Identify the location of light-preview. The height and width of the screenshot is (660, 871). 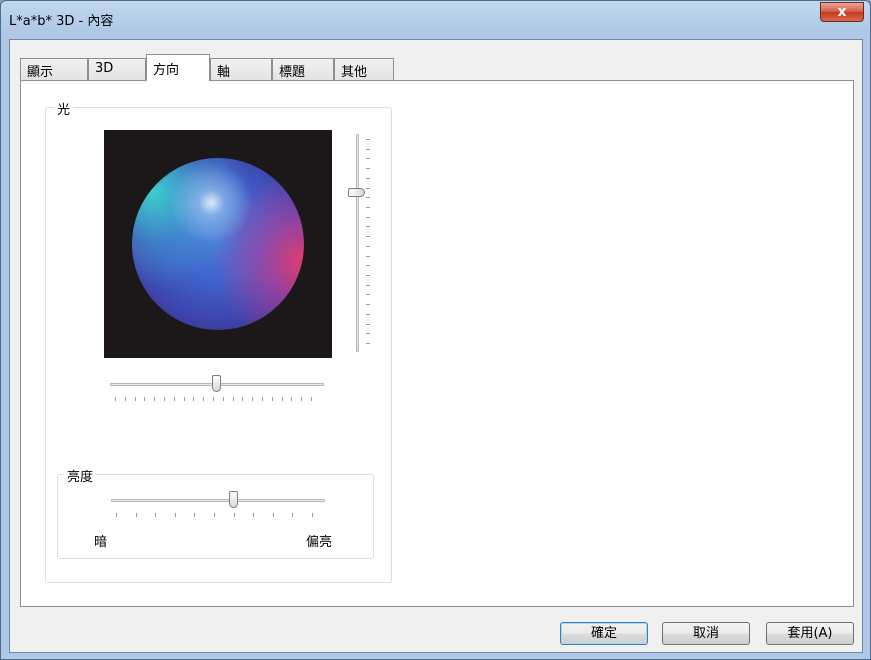
(218, 244).